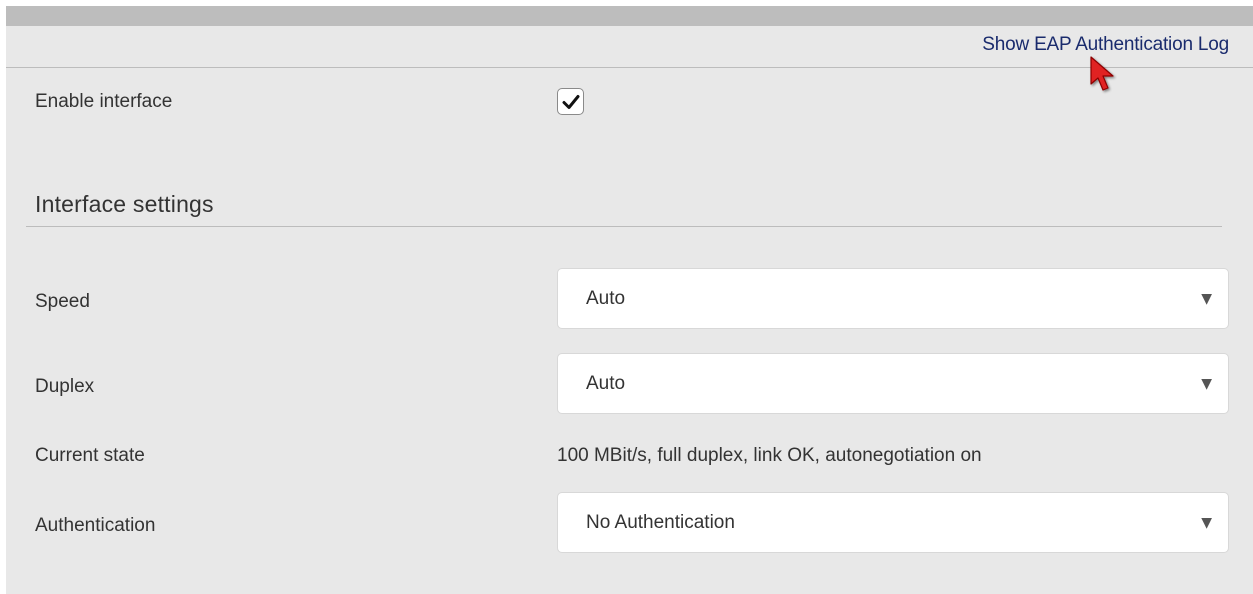 The height and width of the screenshot is (594, 1253). What do you see at coordinates (893, 298) in the screenshot?
I see `speed-select: Auto ▼` at bounding box center [893, 298].